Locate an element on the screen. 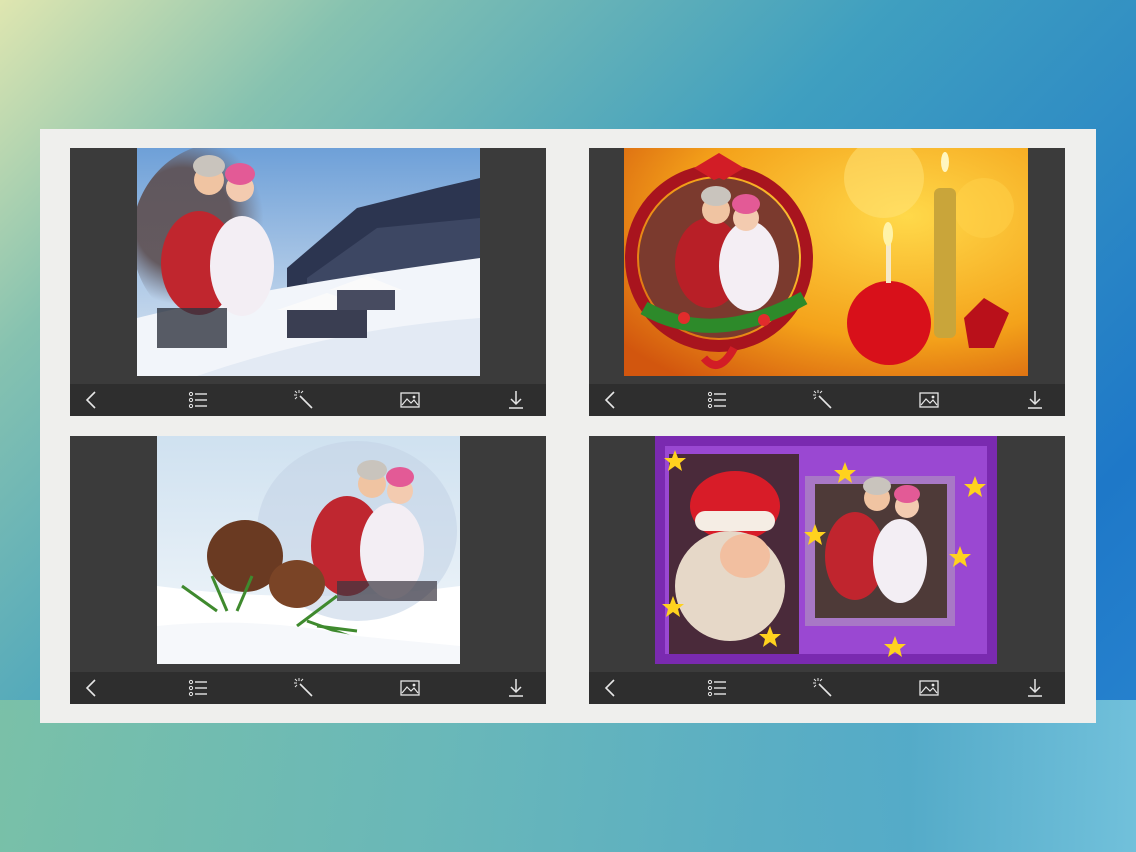 This screenshot has height=852, width=1136. editor-panel-winter-cabin is located at coordinates (308, 282).